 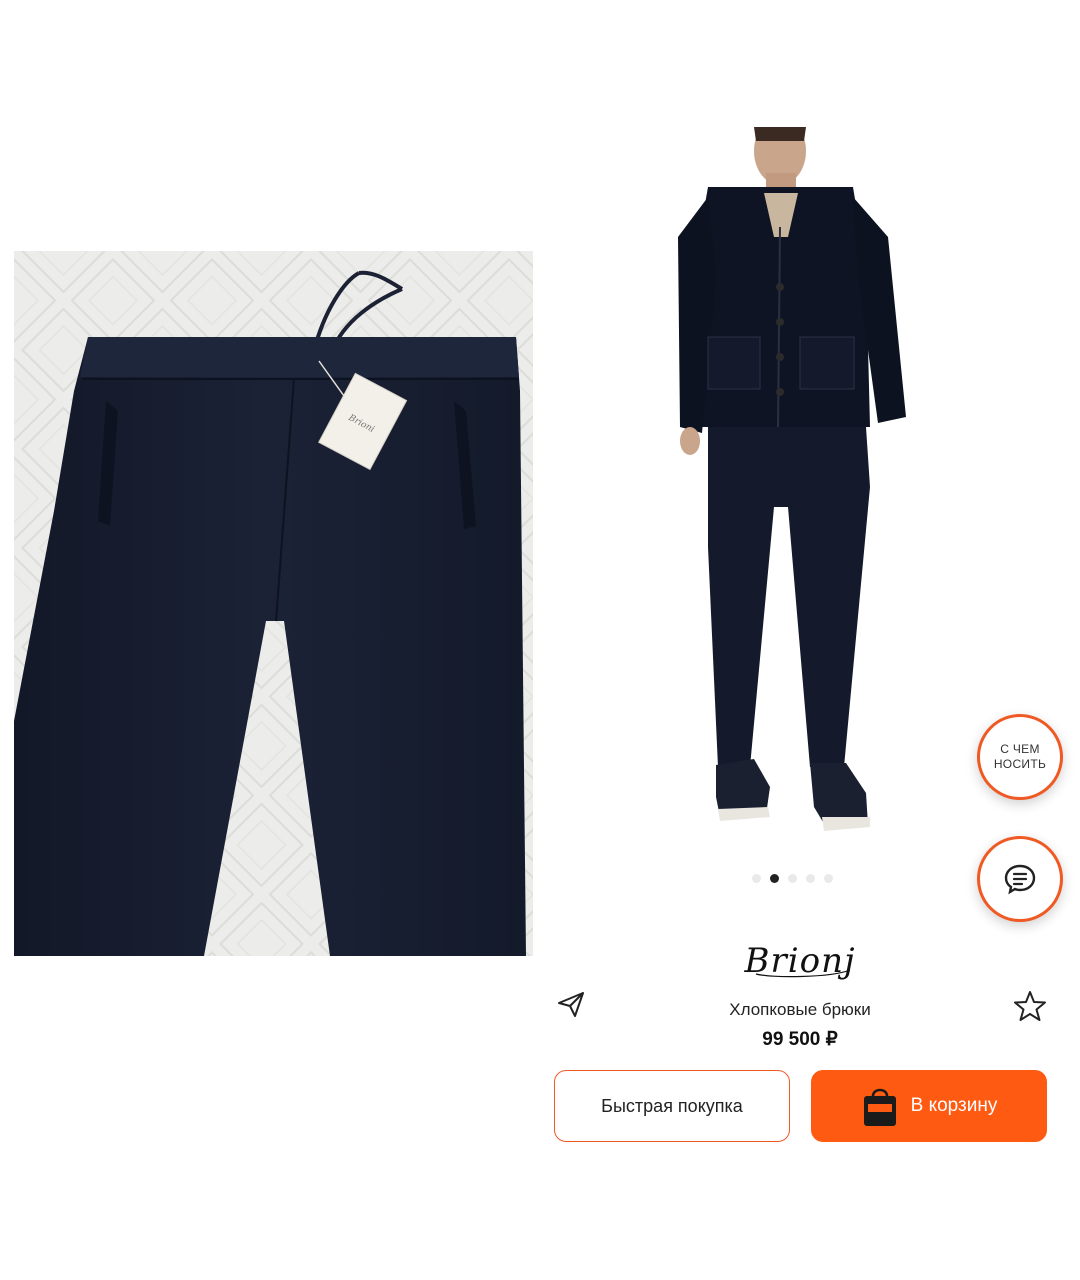 I want to click on gallery-dot-active, so click(x=774, y=878).